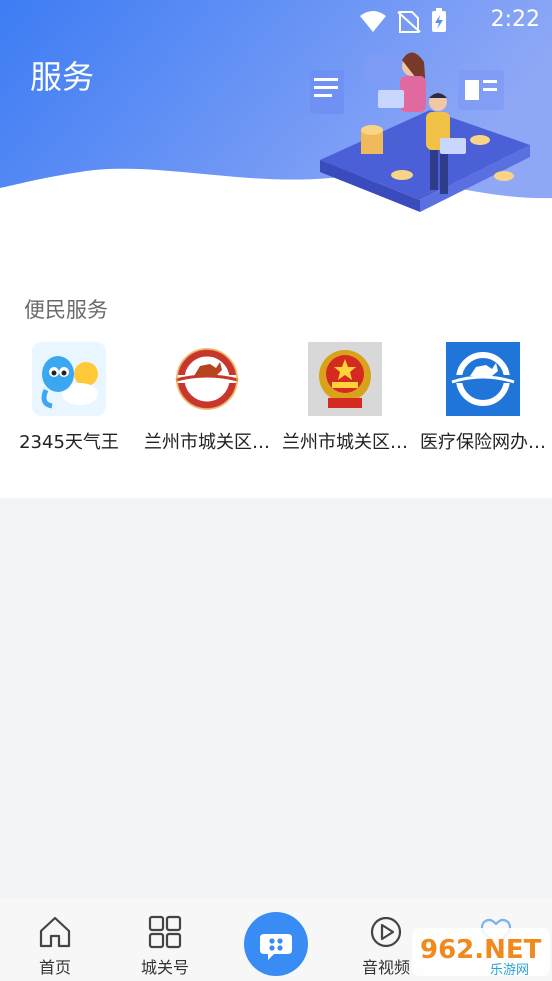  What do you see at coordinates (164, 967) in the screenshot?
I see `tab-label: 城关号` at bounding box center [164, 967].